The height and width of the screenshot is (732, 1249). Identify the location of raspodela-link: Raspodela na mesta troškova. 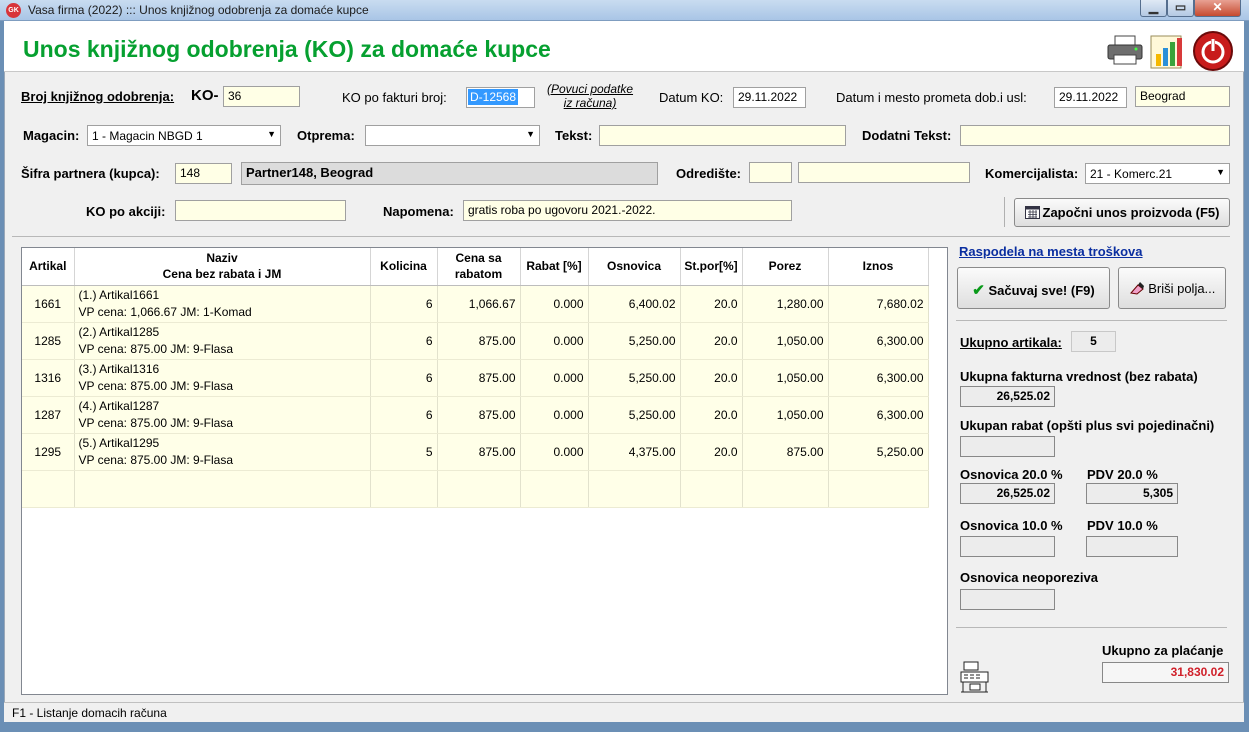
(1051, 251).